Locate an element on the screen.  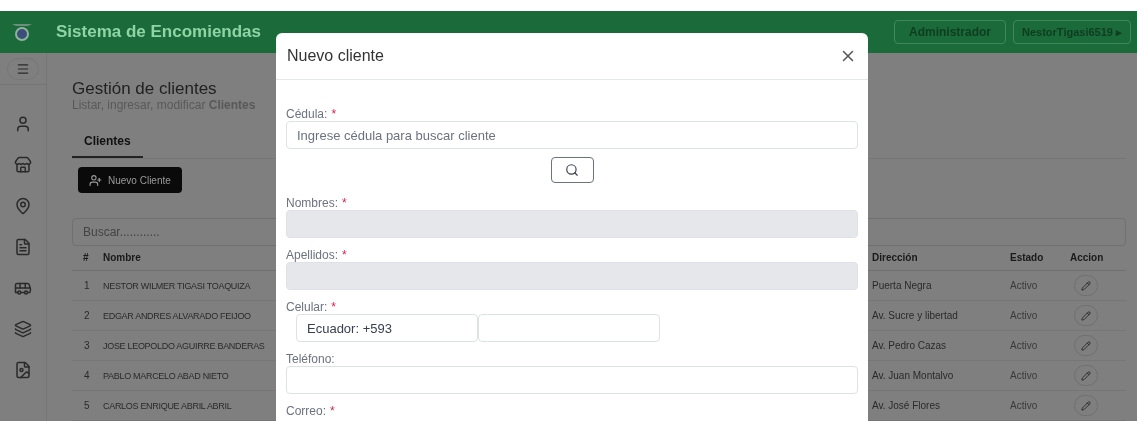
table-cell: NESTOR WILMER TIGASI TOAQUIZA is located at coordinates (177, 285).